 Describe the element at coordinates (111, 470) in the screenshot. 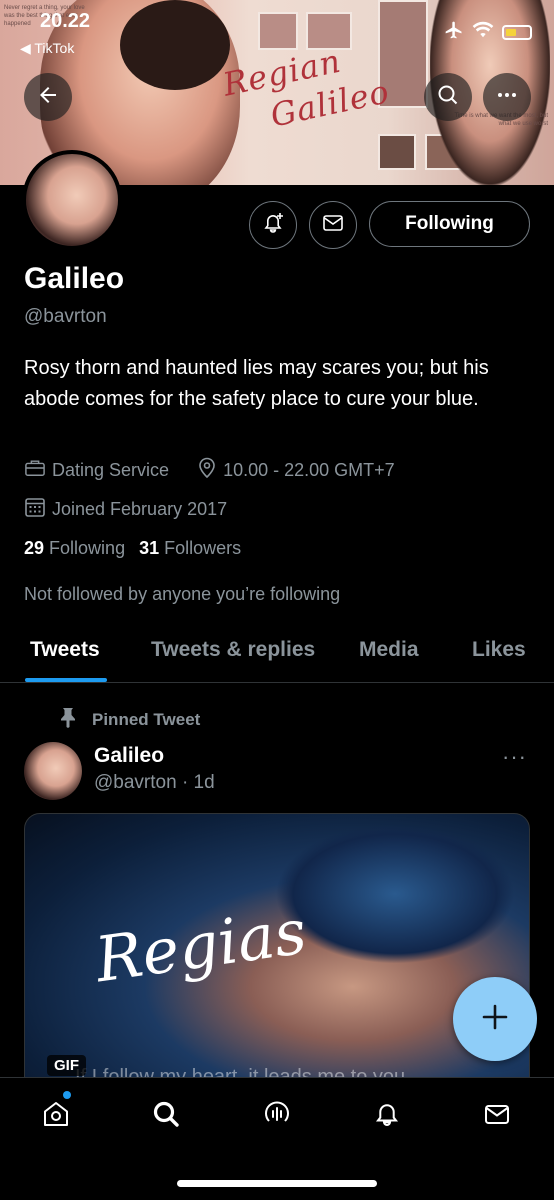

I see `profile-category: Dating Service` at that location.